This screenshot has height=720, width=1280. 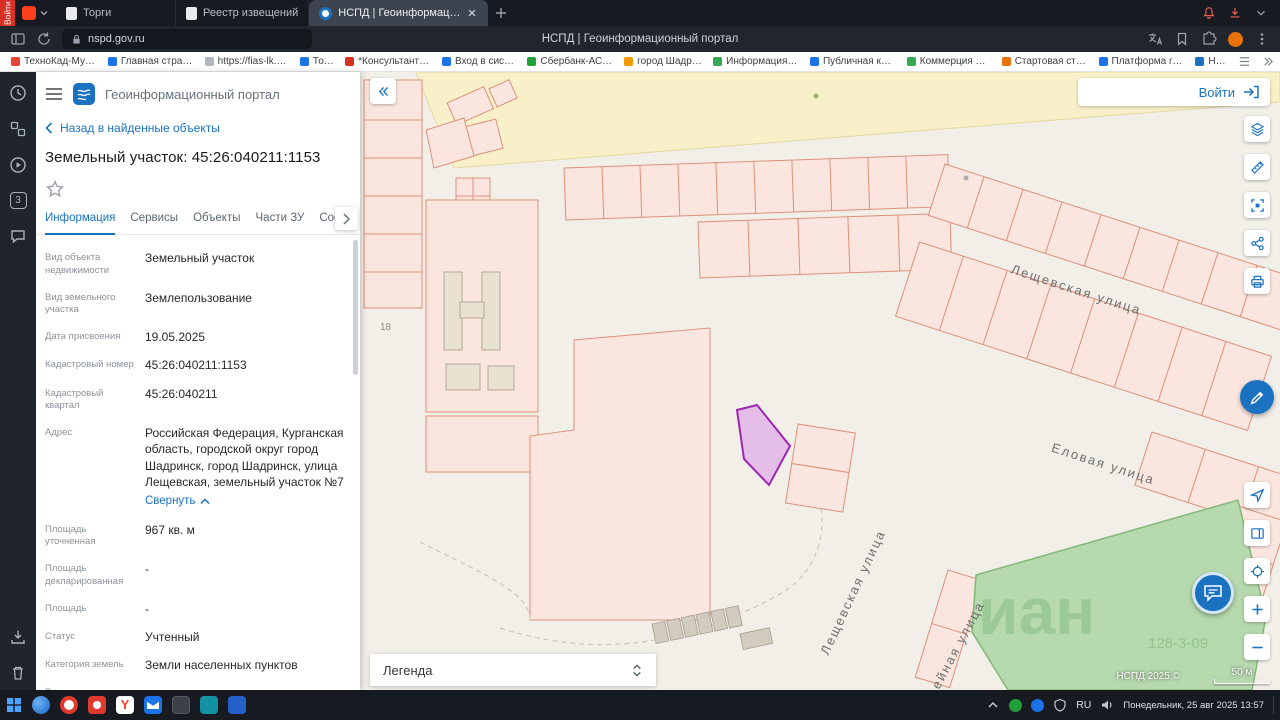 I want to click on system-tray: RU Понедельник, 25 авг 2025 13:57, so click(x=1130, y=705).